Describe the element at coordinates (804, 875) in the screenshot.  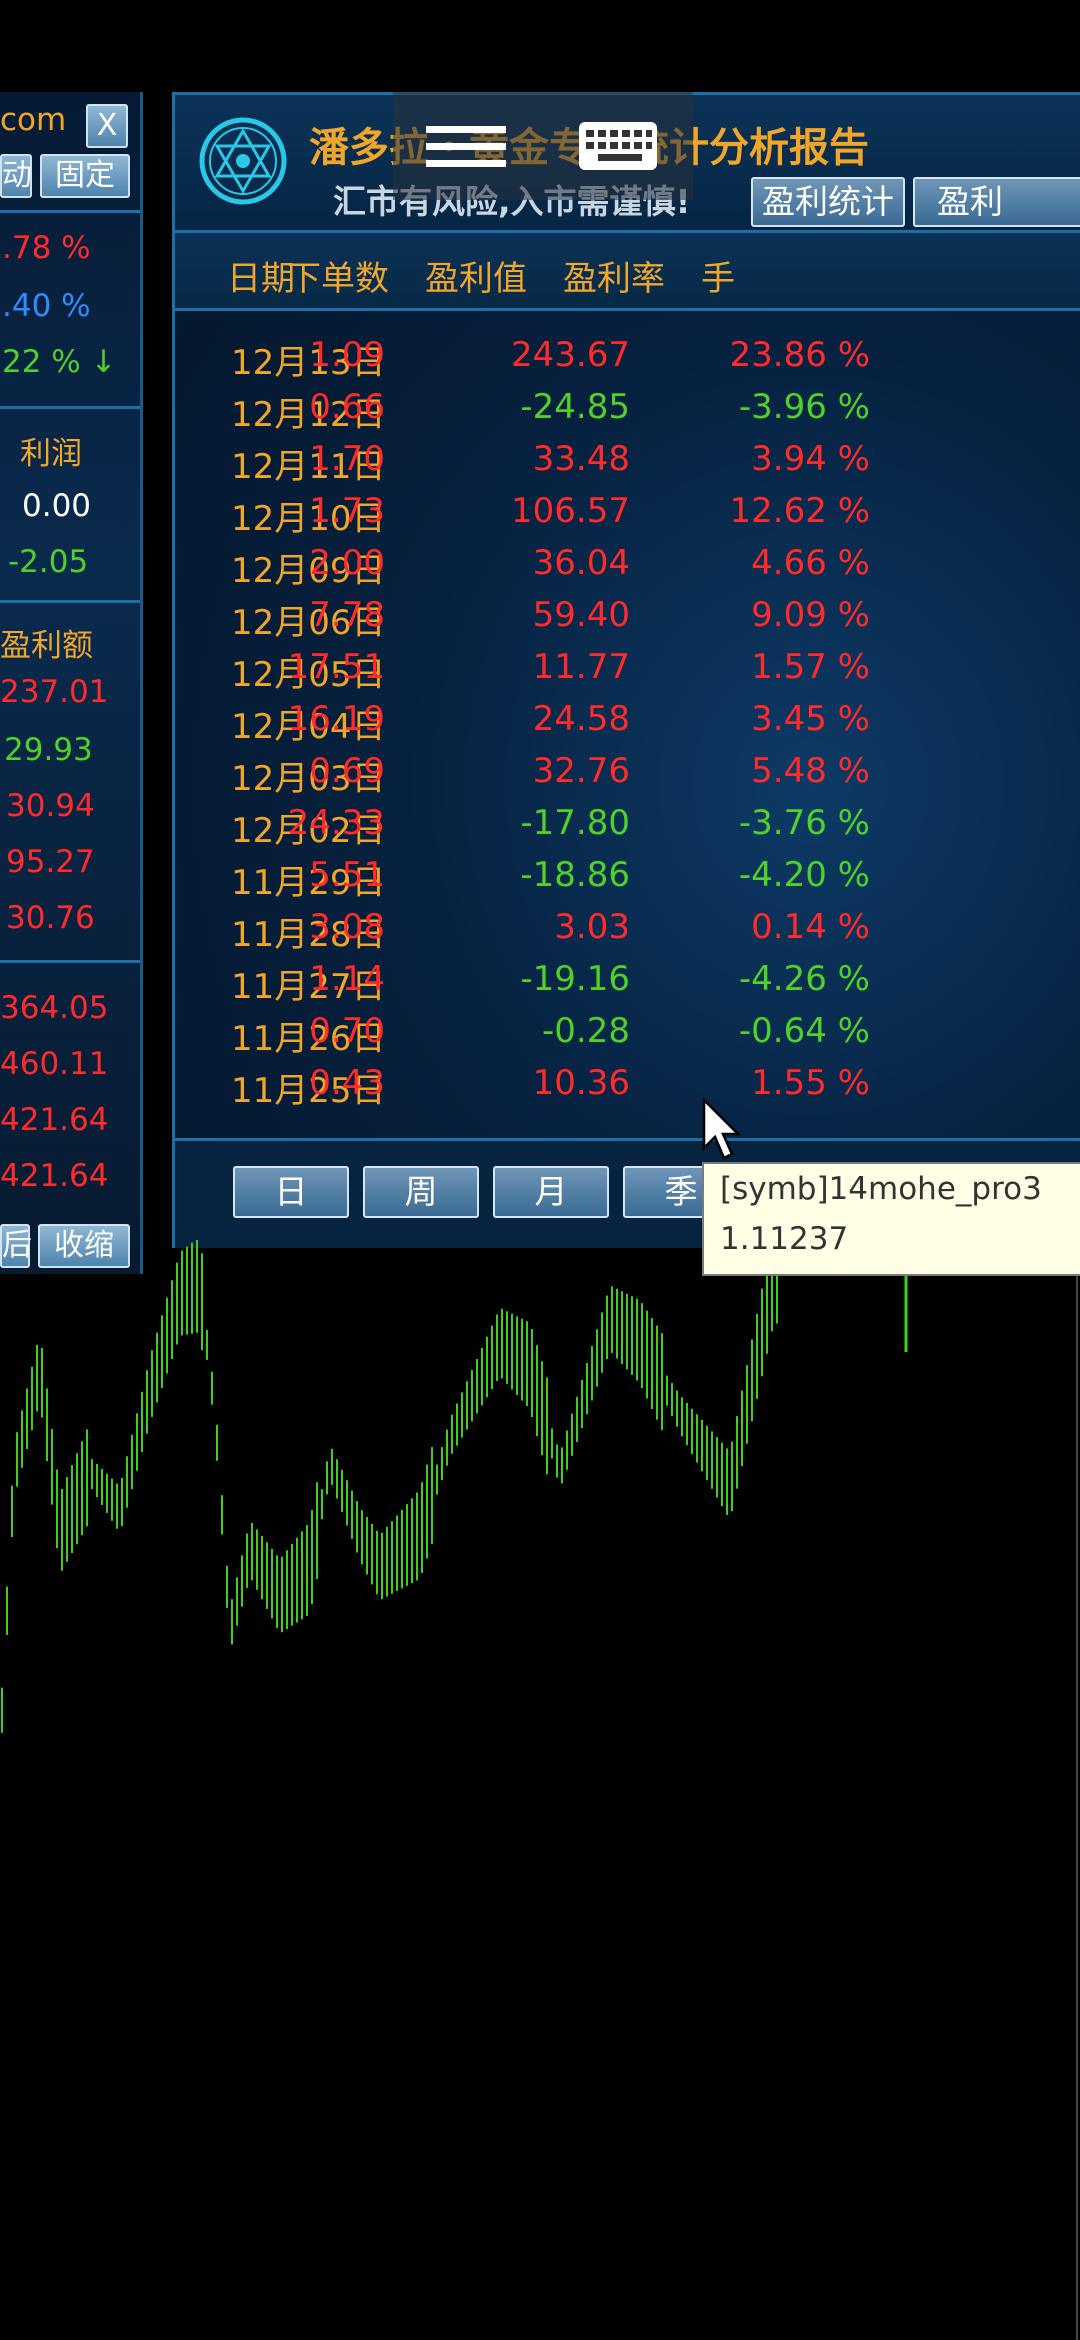
I see `row-rate: -4.20 %` at that location.